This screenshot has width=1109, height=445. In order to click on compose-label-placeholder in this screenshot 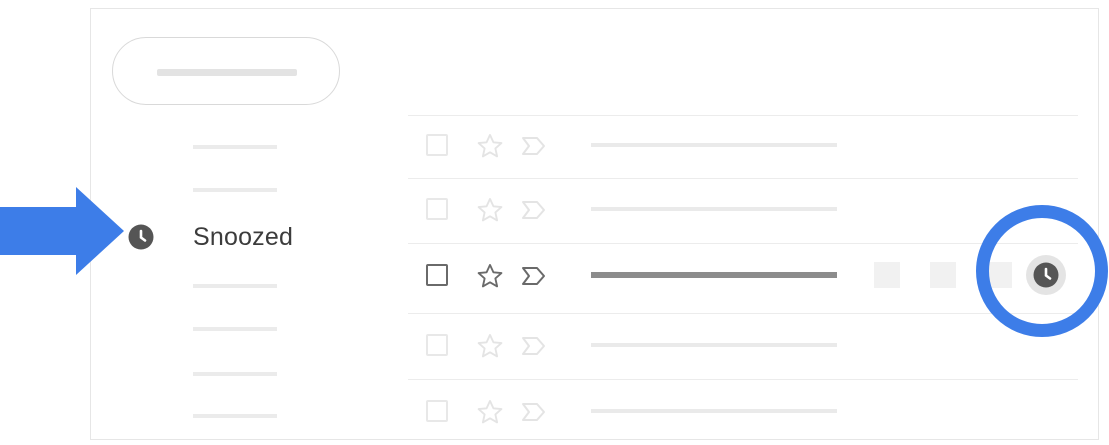, I will do `click(227, 72)`.